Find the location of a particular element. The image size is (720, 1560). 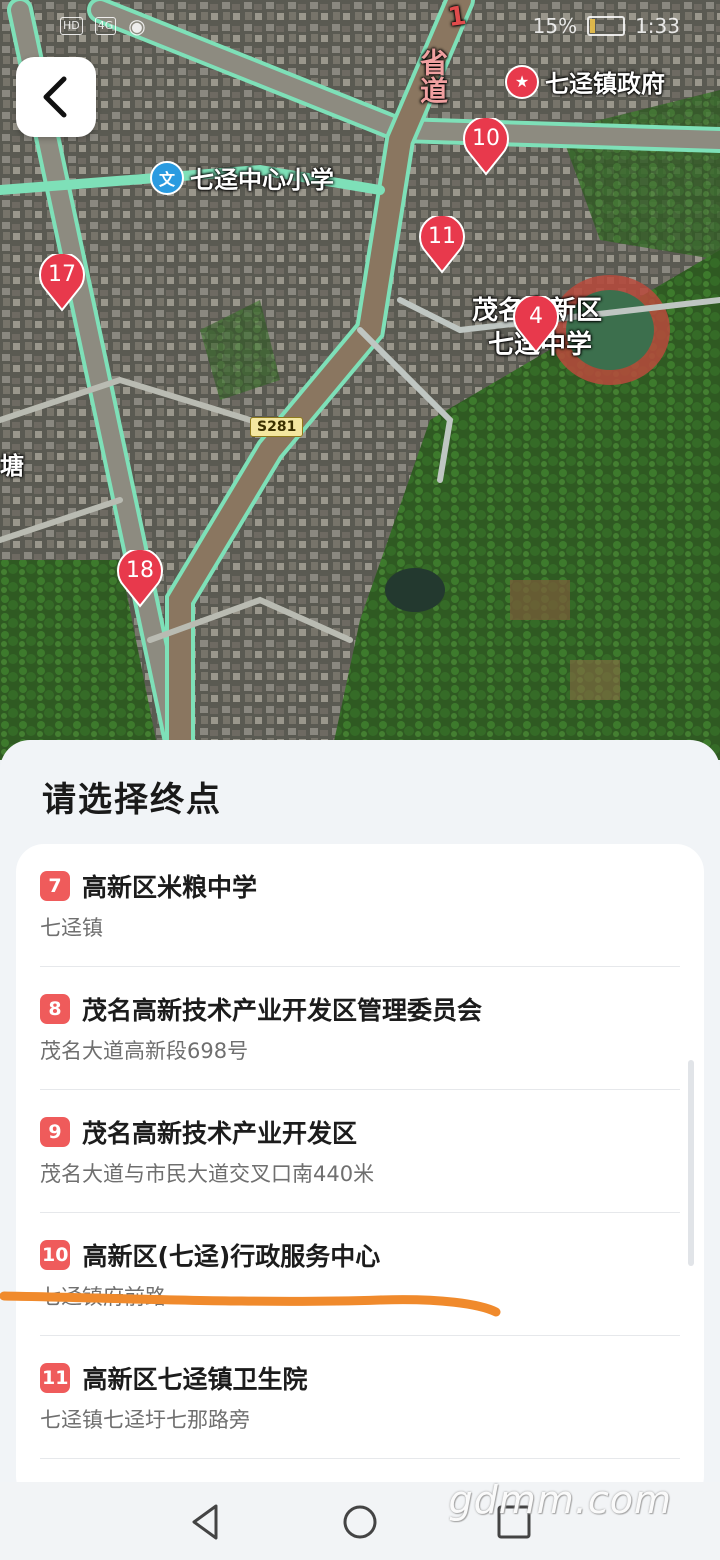

item-number-badge: 10 is located at coordinates (55, 1255).